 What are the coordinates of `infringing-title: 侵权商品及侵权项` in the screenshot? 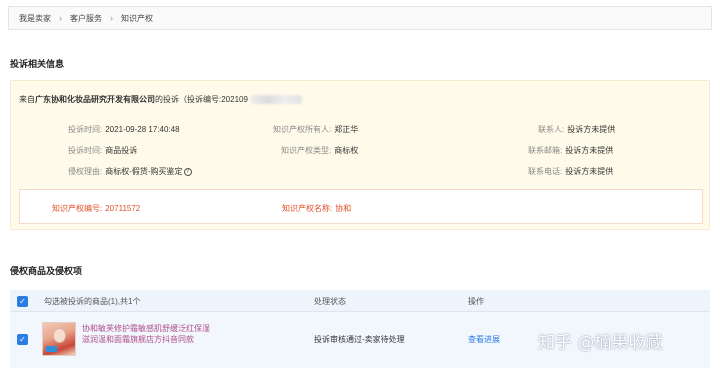 It's located at (46, 271).